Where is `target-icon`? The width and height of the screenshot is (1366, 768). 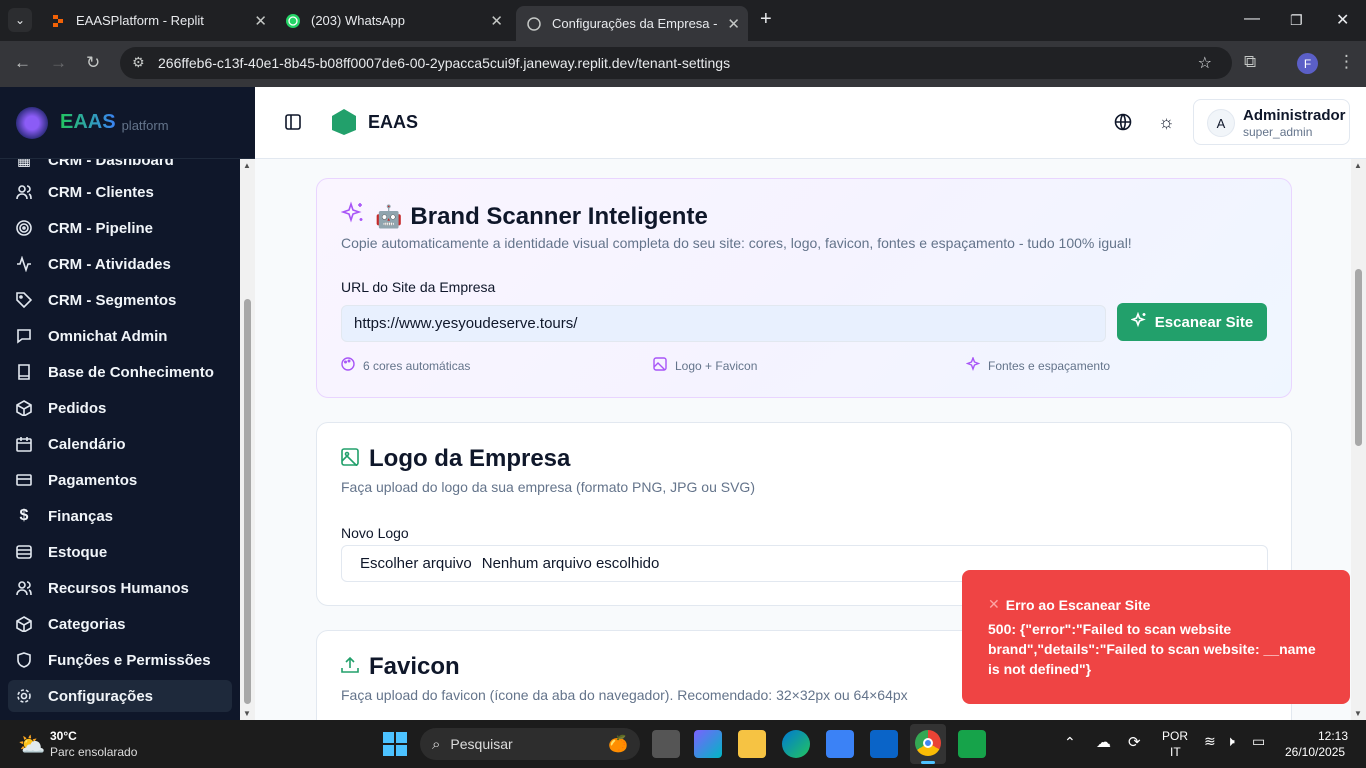 target-icon is located at coordinates (24, 228).